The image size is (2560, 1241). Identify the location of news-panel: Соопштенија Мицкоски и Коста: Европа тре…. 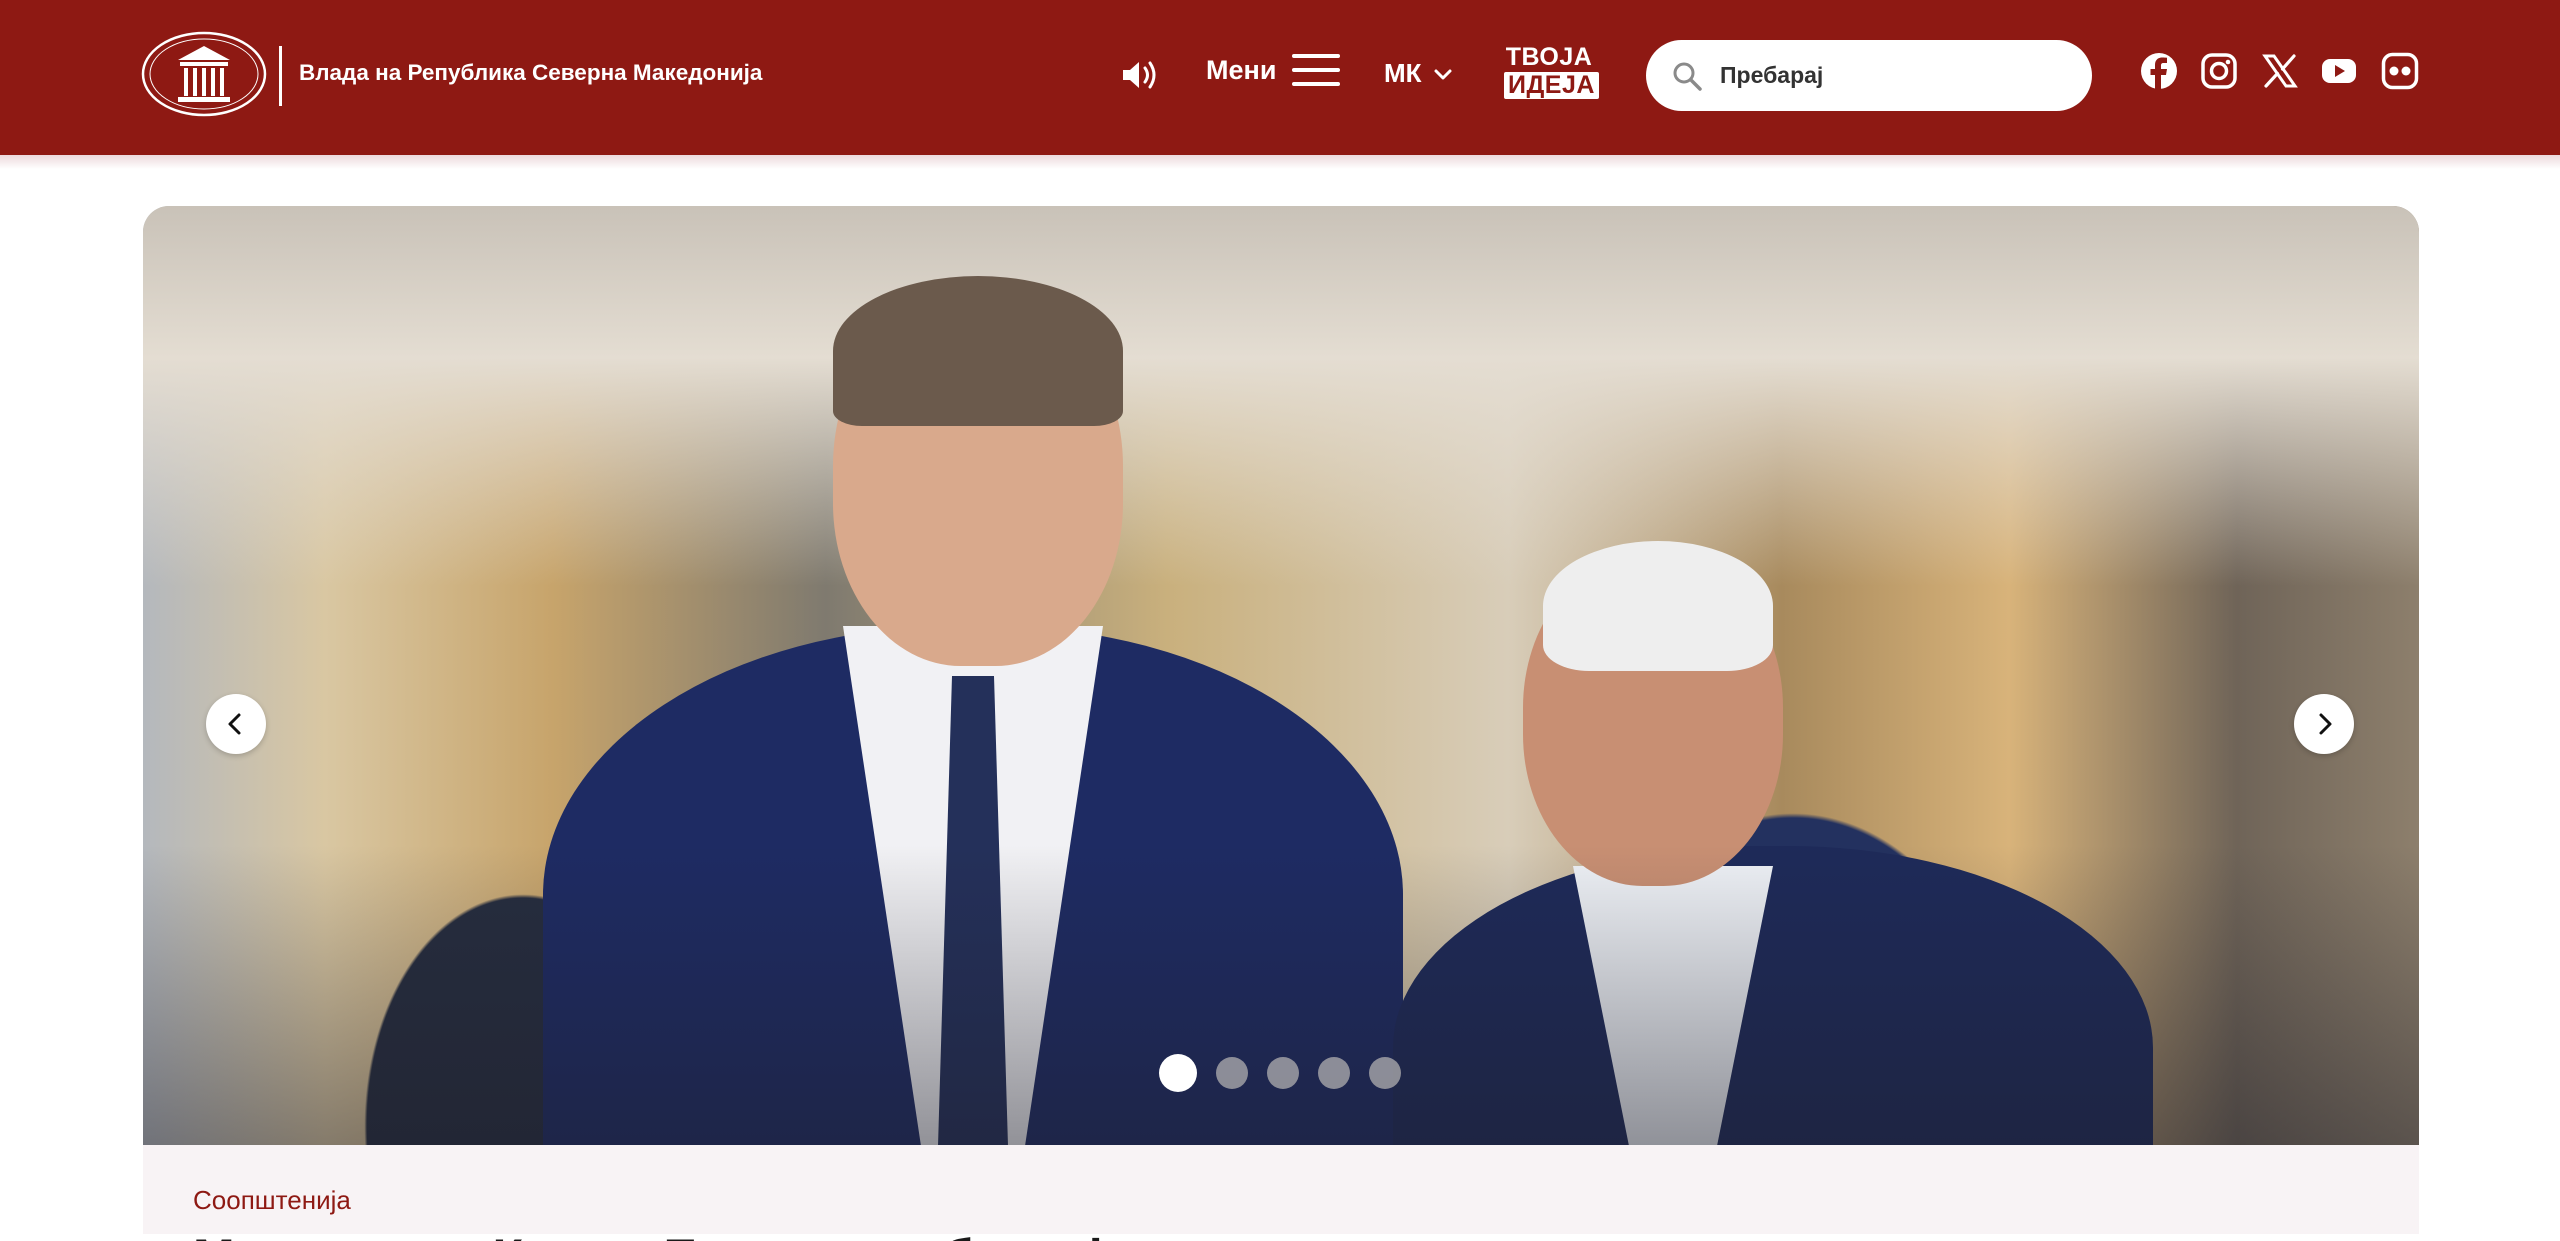
(1281, 1193).